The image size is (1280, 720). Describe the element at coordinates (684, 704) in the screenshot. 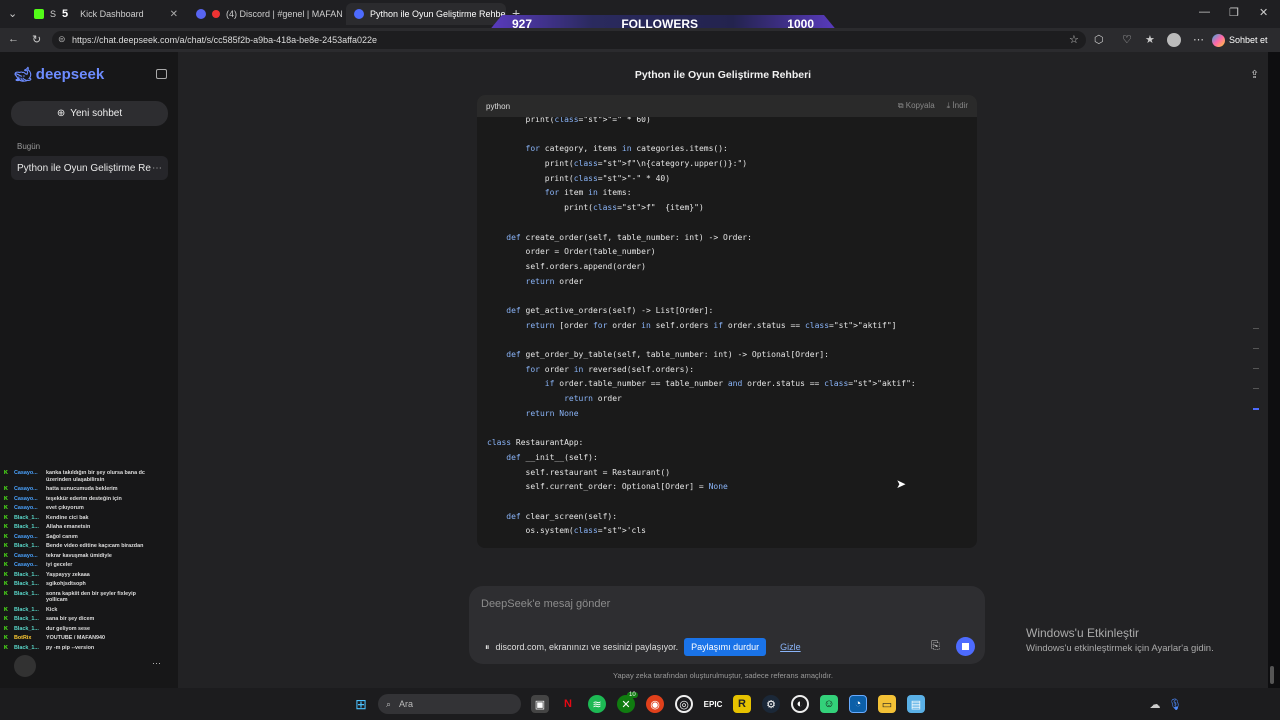

I see `gog-icon: ◎` at that location.